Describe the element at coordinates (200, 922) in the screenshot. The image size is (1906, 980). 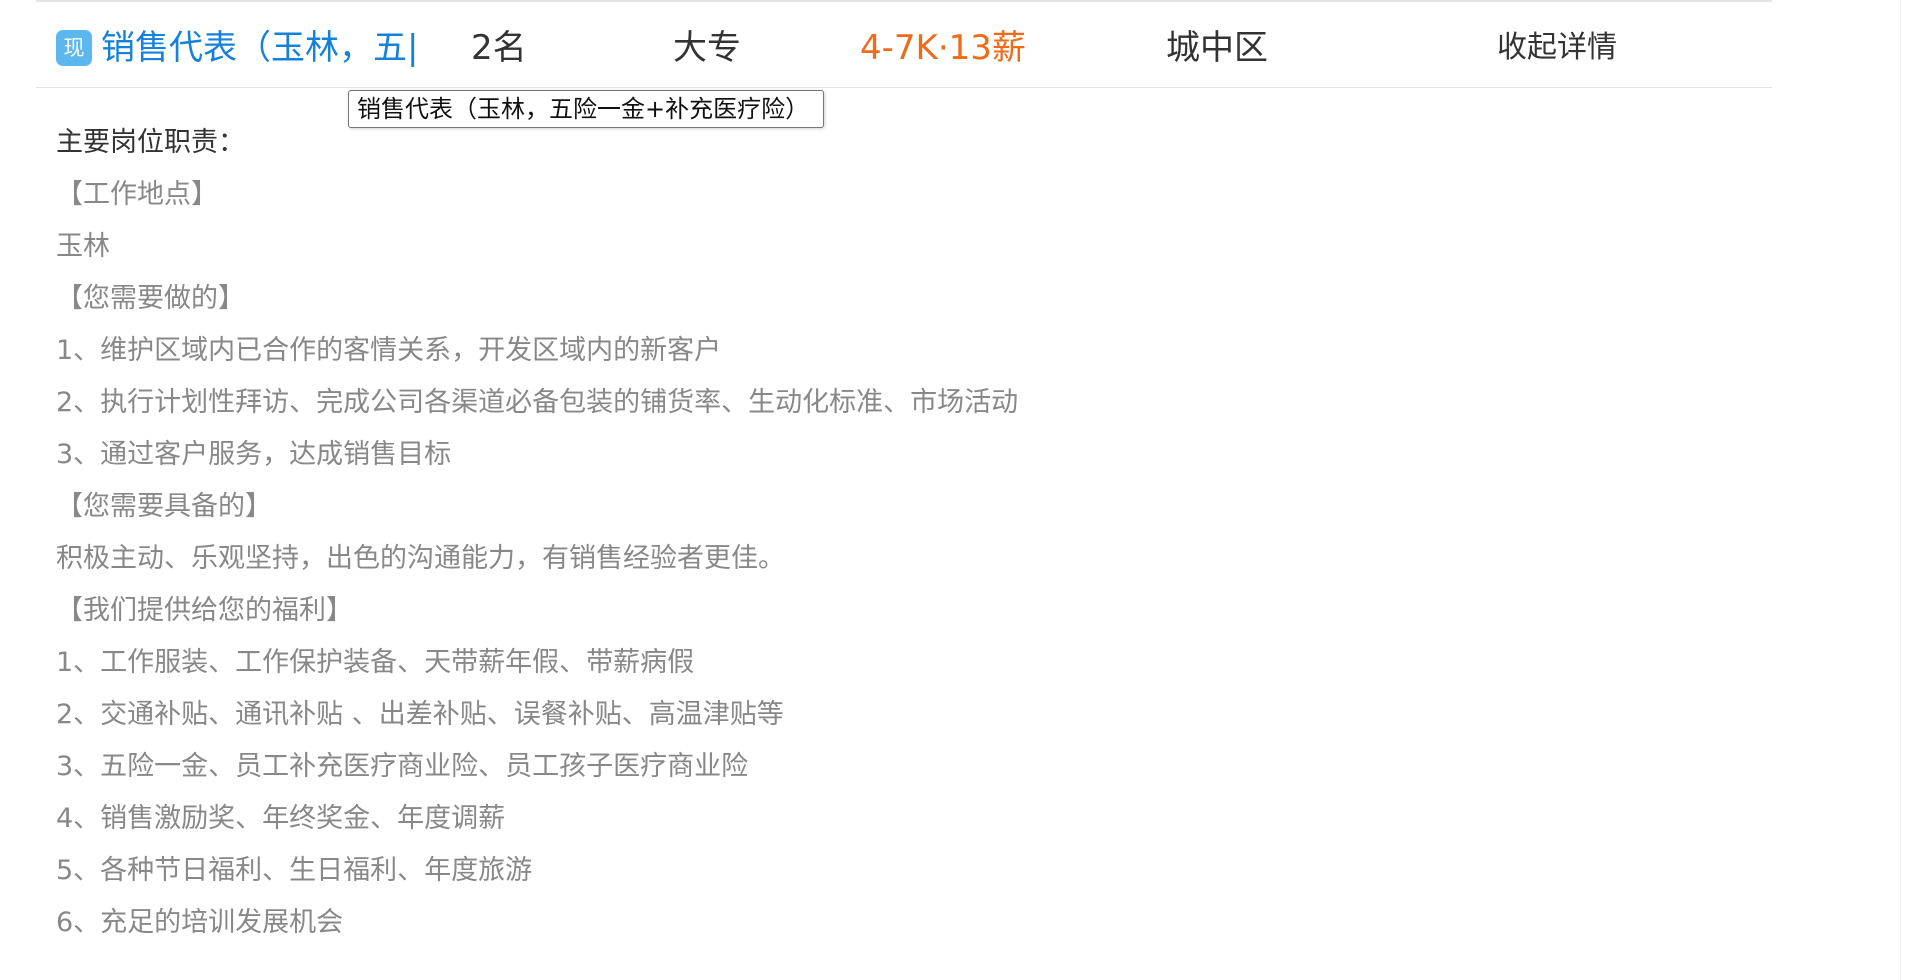
I see `detail-line: 6、充足的培训发展机会` at that location.